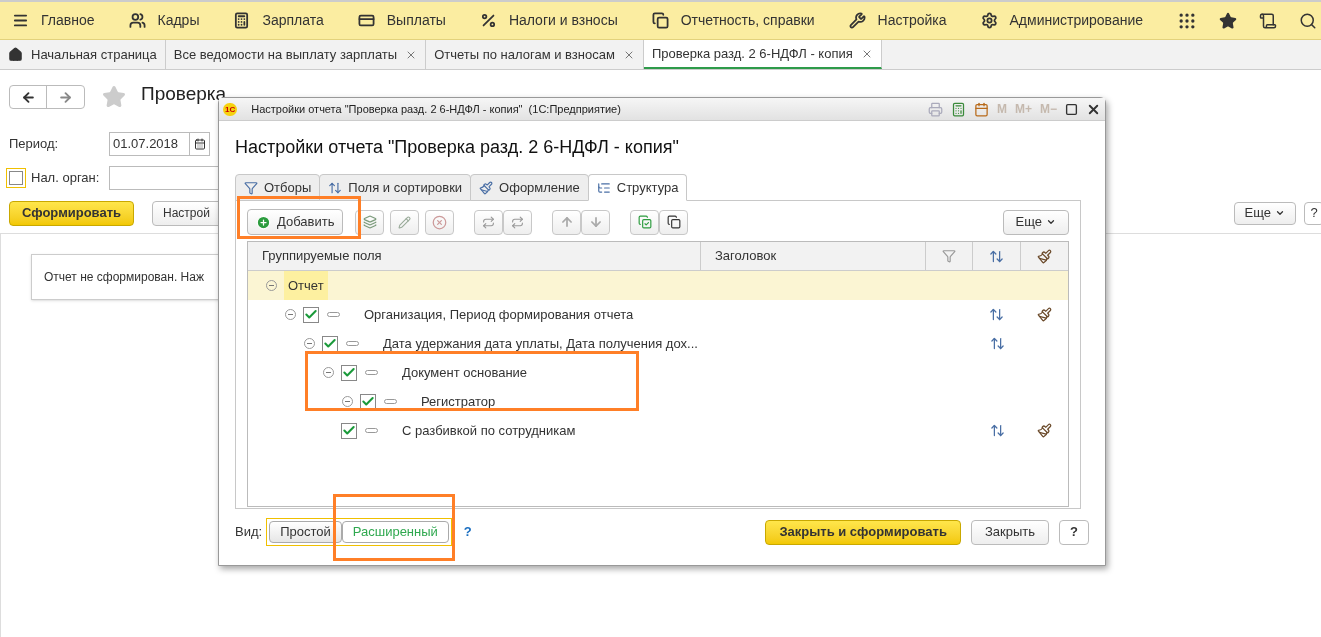  What do you see at coordinates (1009, 532) in the screenshot?
I see `close-button: Закрыть` at bounding box center [1009, 532].